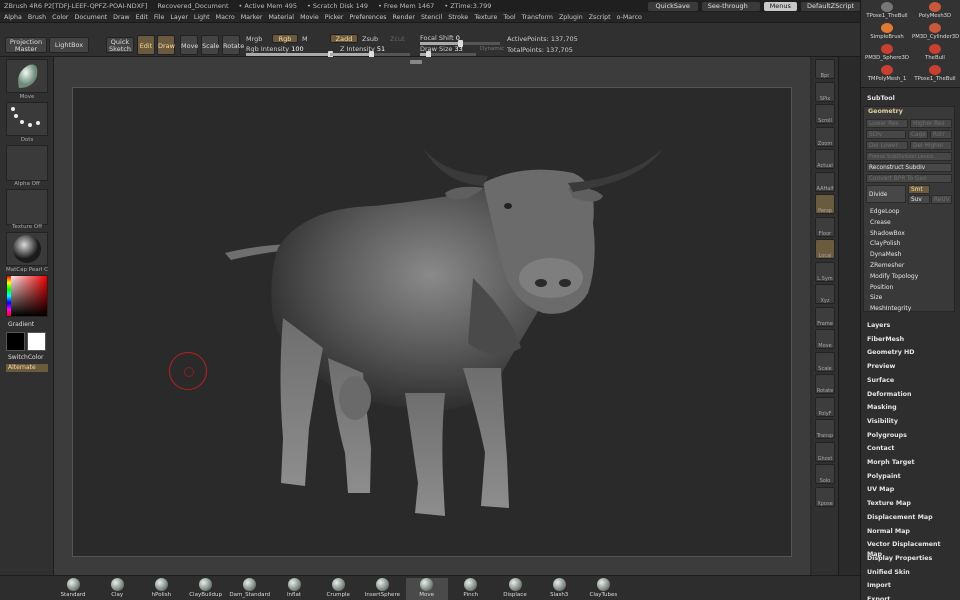 The width and height of the screenshot is (960, 600). Describe the element at coordinates (730, 10) in the screenshot. I see `seethrough-slider: See-through 0` at that location.